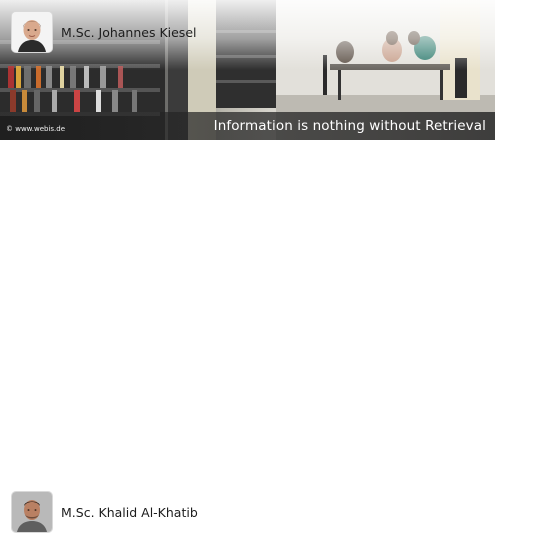 The width and height of the screenshot is (540, 540). I want to click on person-entry-khalid-al-khatib: M.Sc. Khalid Al-Khatib, so click(105, 512).